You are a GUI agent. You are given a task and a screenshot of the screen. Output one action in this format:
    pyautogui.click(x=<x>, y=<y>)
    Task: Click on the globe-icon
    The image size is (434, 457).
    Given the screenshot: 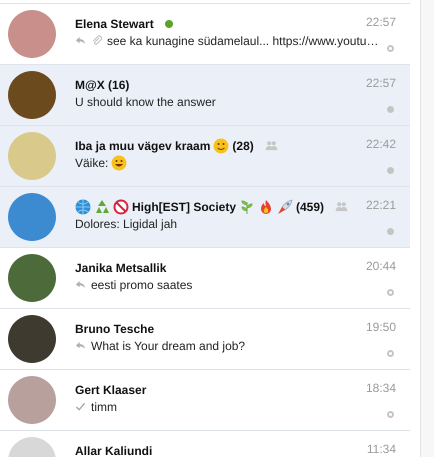 What is the action you would take?
    pyautogui.click(x=83, y=206)
    